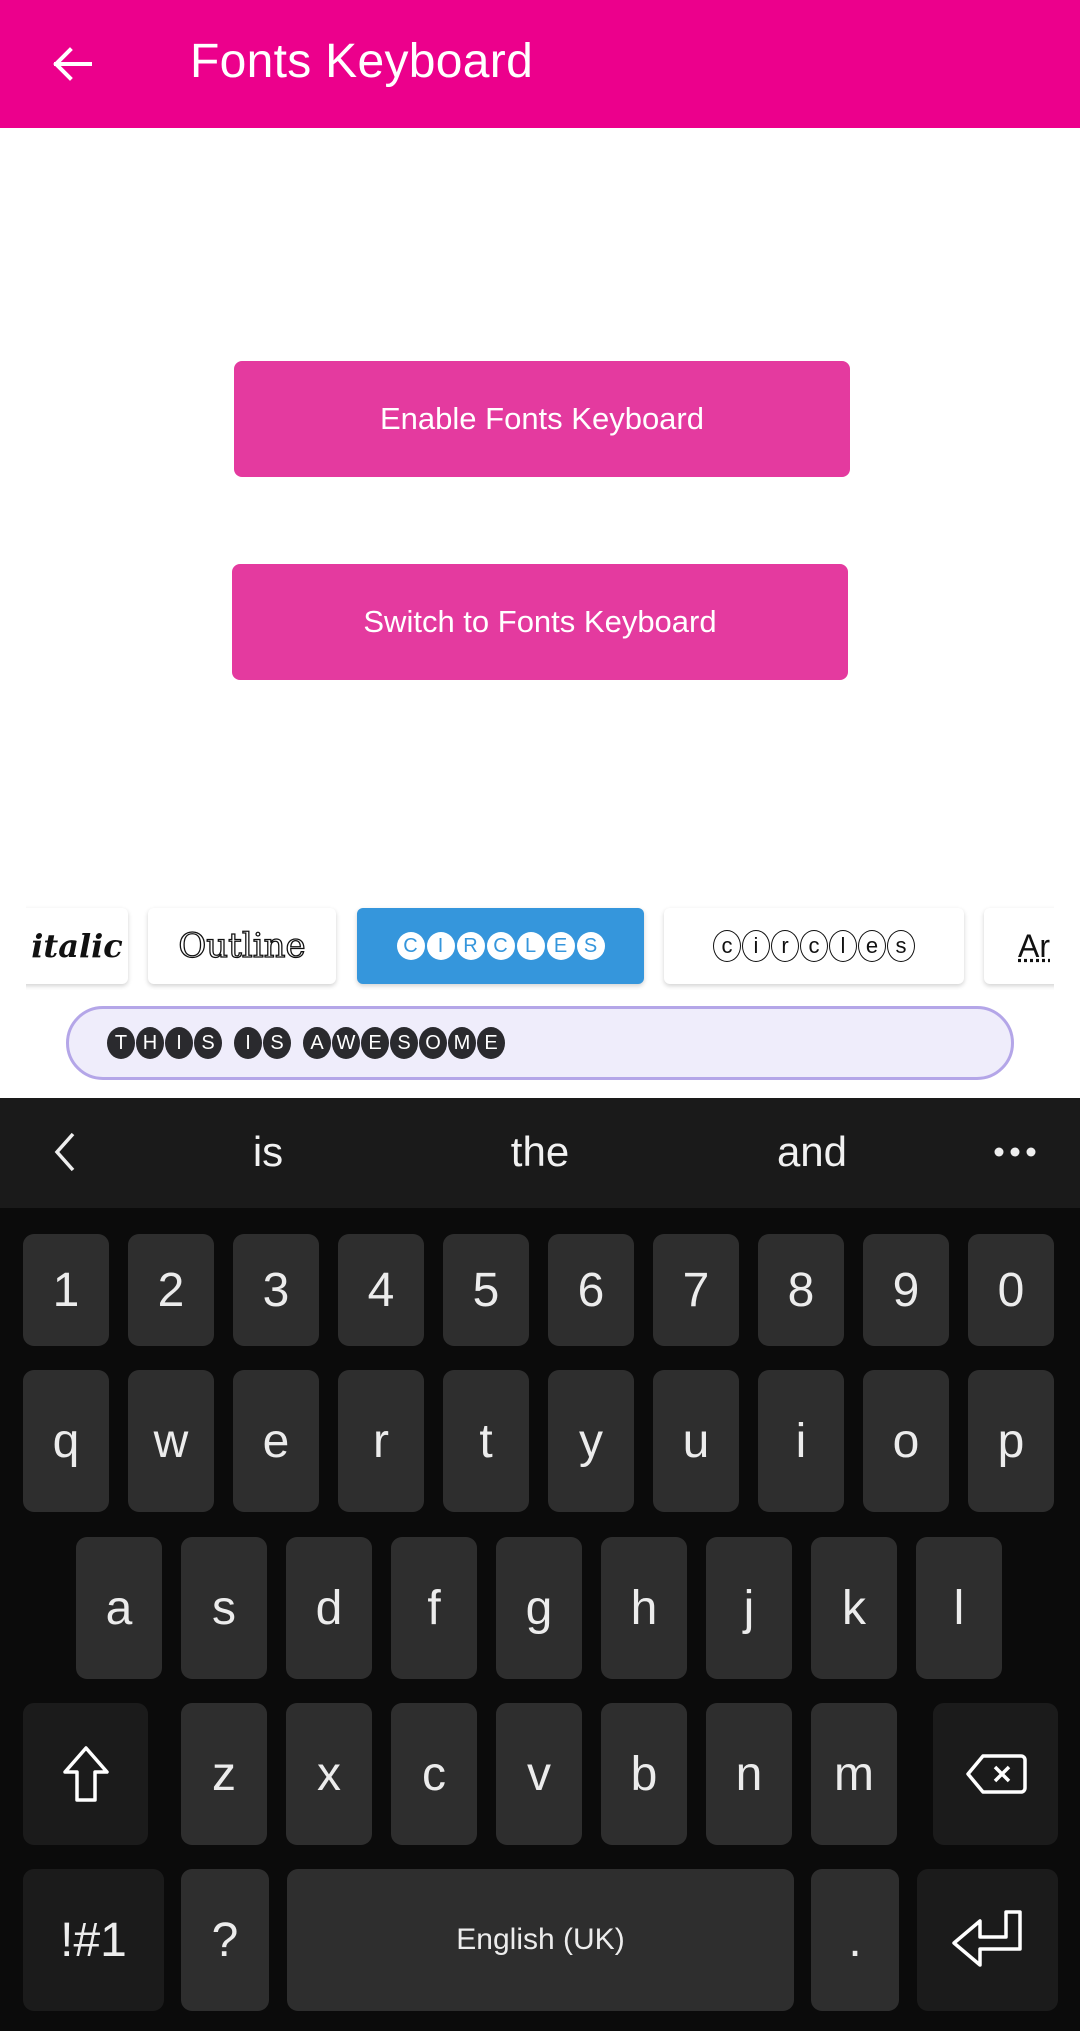 This screenshot has width=1080, height=2031. What do you see at coordinates (381, 1441) in the screenshot?
I see `key-r: r` at bounding box center [381, 1441].